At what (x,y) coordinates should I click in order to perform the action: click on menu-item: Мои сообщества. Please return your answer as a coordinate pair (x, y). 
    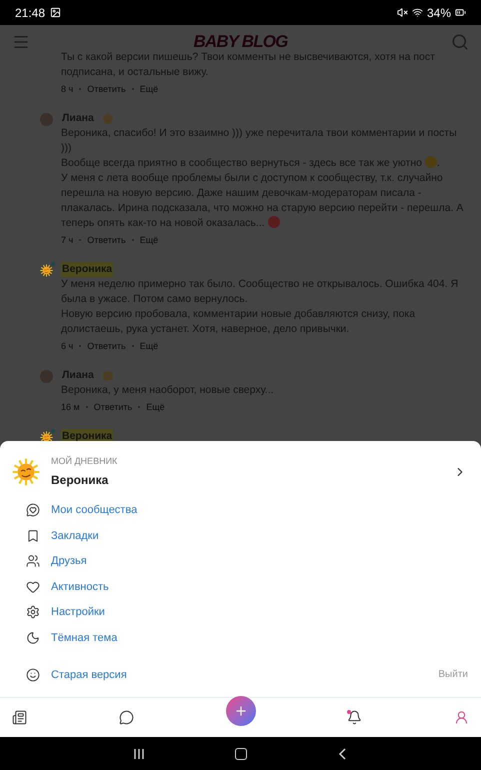
    Looking at the image, I should click on (94, 510).